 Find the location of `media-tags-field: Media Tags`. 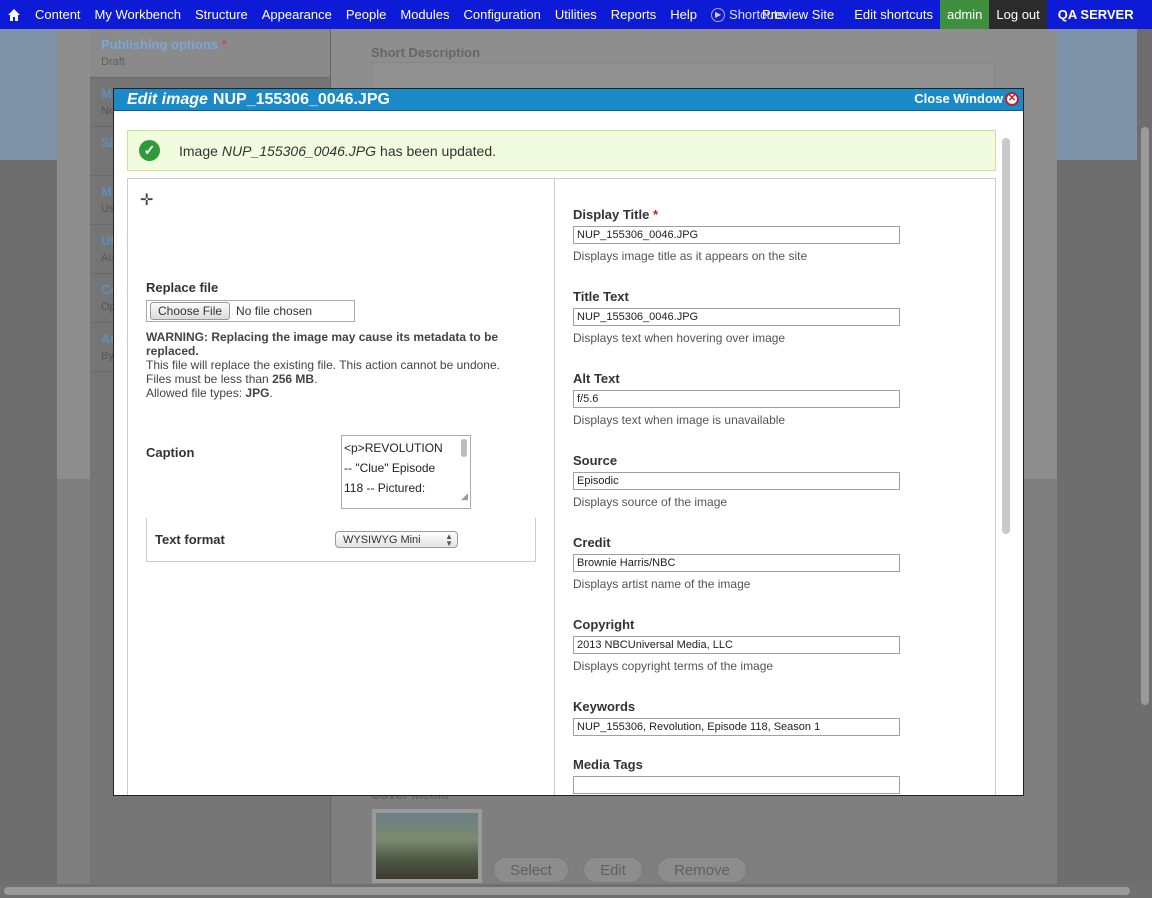

media-tags-field: Media Tags is located at coordinates (738, 776).